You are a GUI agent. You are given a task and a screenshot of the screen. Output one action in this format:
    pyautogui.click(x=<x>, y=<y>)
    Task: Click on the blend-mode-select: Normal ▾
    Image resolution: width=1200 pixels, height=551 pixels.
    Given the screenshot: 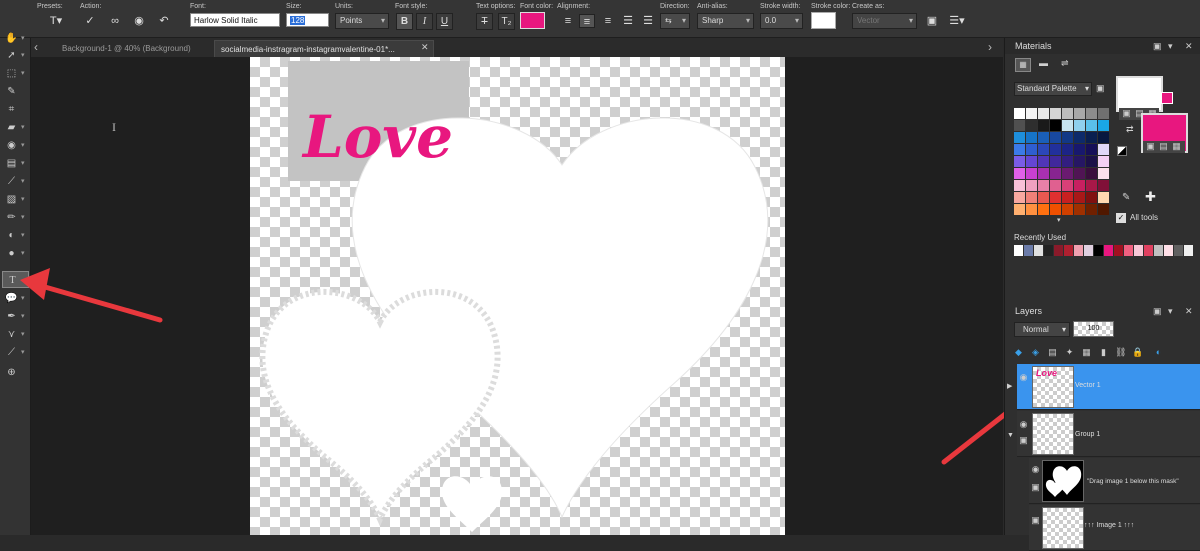 What is the action you would take?
    pyautogui.click(x=1042, y=329)
    